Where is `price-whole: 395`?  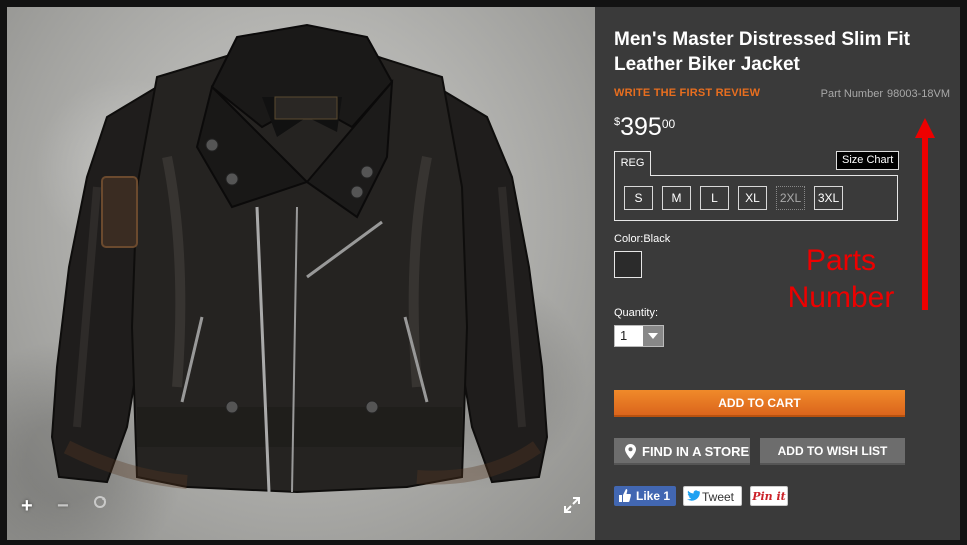
price-whole: 395 is located at coordinates (641, 127).